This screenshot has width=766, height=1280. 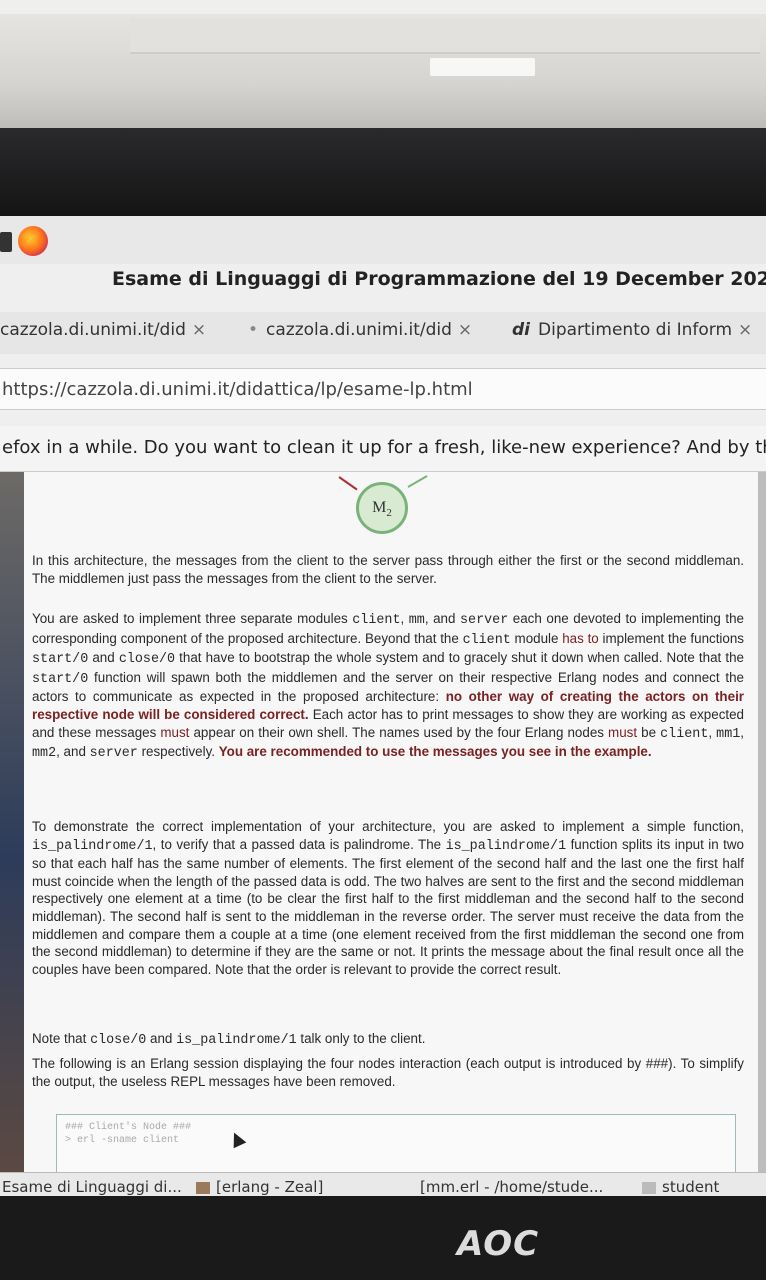 I want to click on tab-label: Dipartimento di Inform, so click(x=635, y=330).